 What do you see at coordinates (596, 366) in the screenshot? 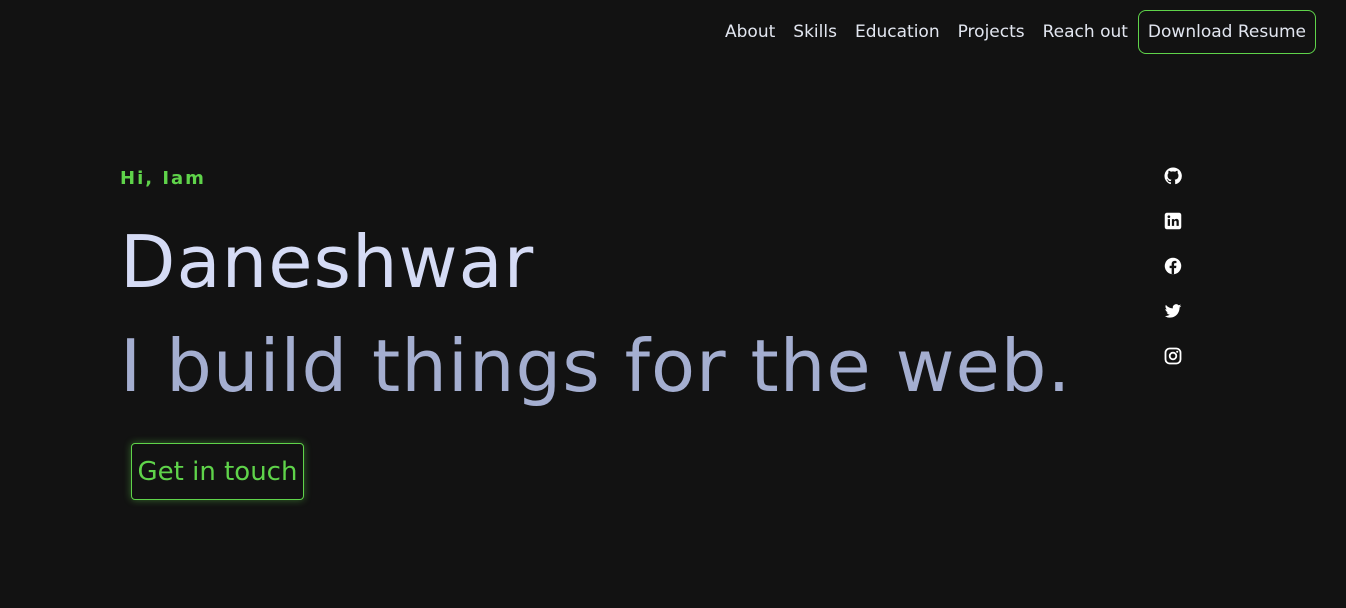
I see `hero-tagline: I build things for the web.` at bounding box center [596, 366].